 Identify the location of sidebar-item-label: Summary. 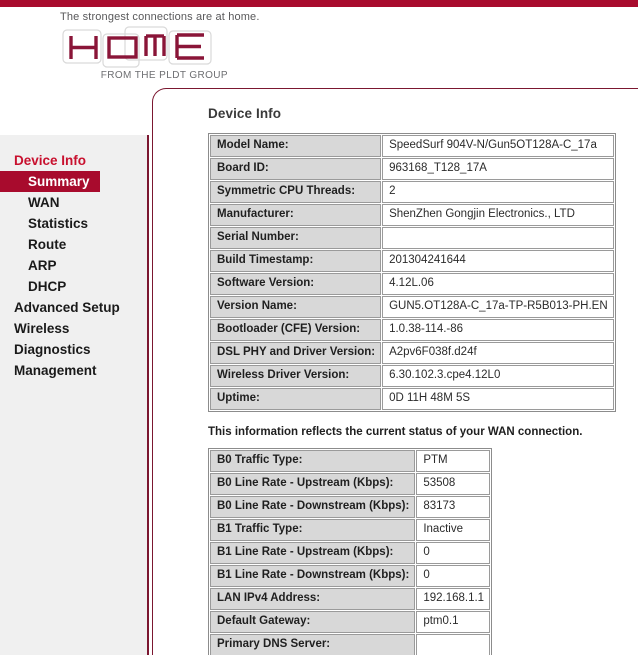
(59, 181).